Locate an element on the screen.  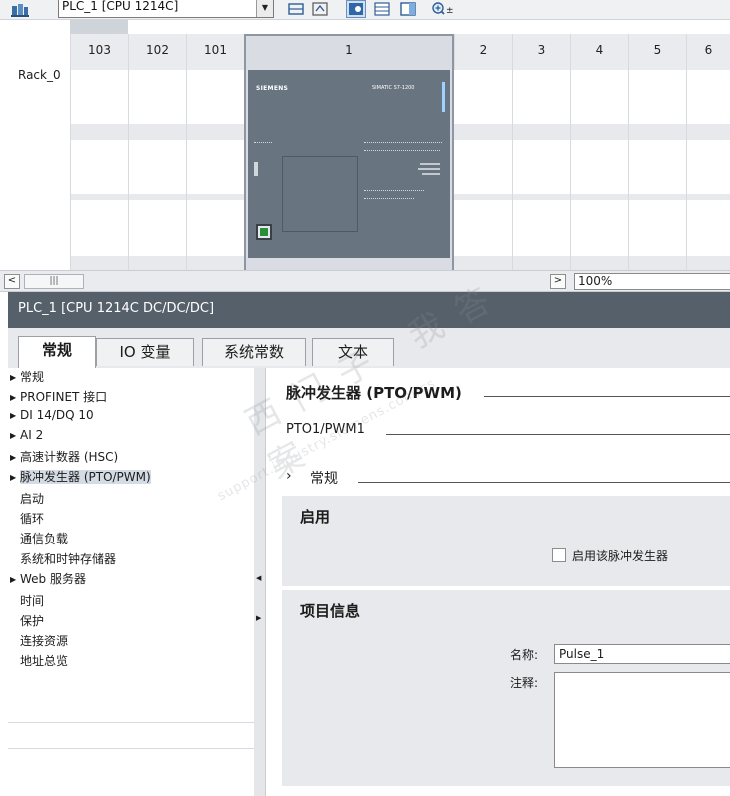
slot-header-3: 3 is located at coordinates (541, 52).